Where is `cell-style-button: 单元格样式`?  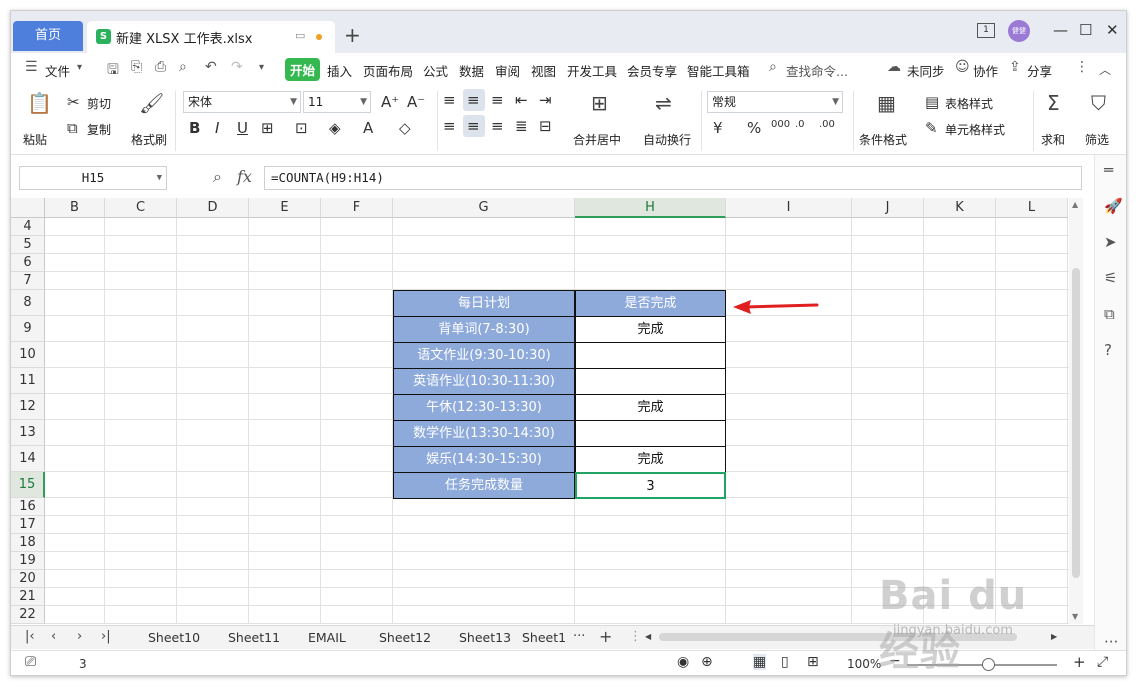
cell-style-button: 单元格样式 is located at coordinates (975, 129).